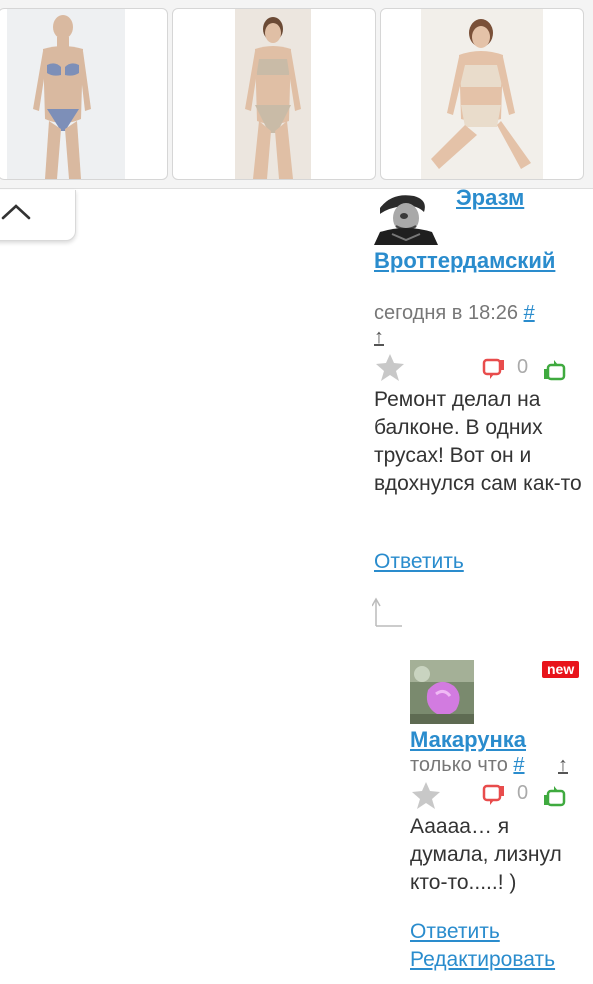 This screenshot has height=984, width=593. Describe the element at coordinates (459, 765) in the screenshot. I see `comment-time: только что` at that location.